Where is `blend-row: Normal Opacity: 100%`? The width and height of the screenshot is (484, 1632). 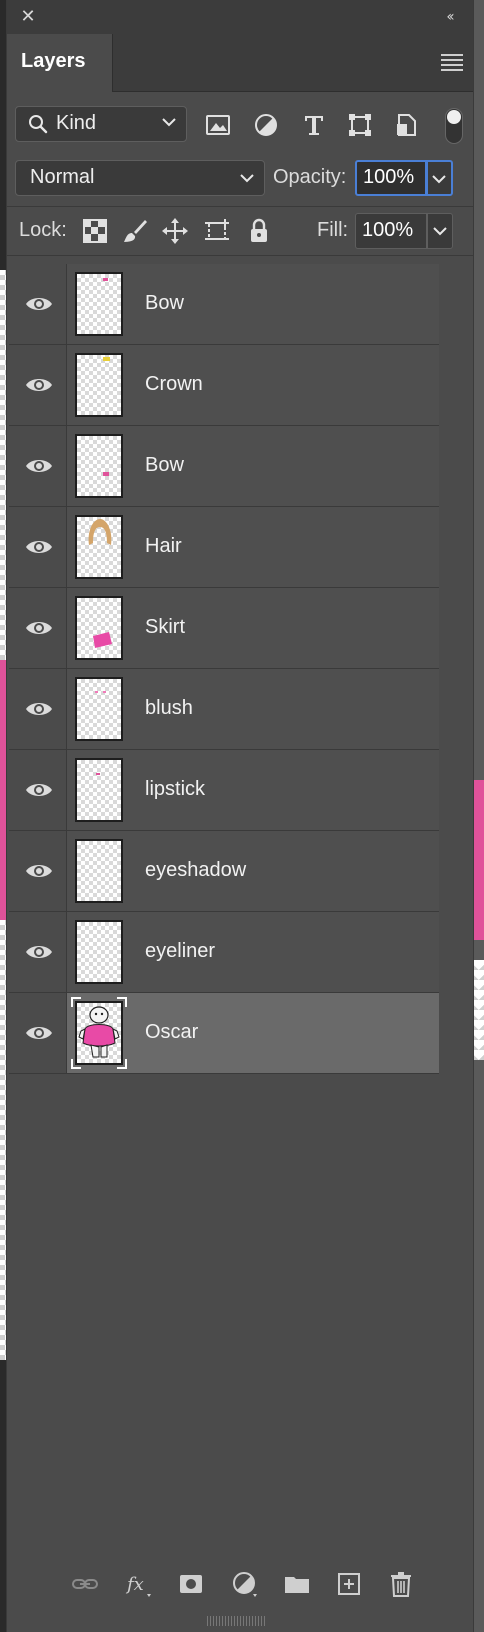
blend-row: Normal Opacity: 100% is located at coordinates (240, 180).